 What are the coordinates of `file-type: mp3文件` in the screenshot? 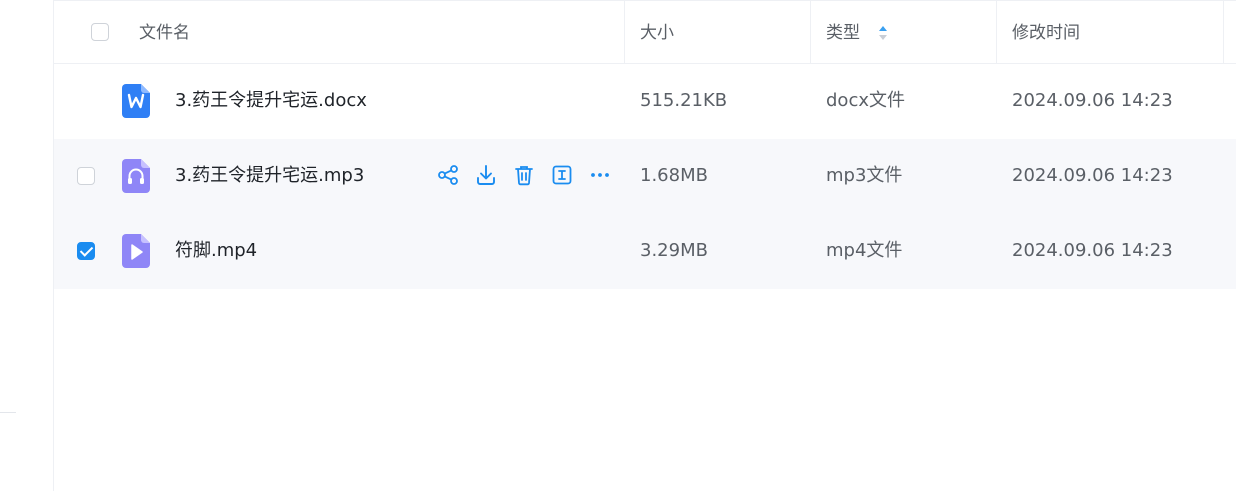 It's located at (864, 175).